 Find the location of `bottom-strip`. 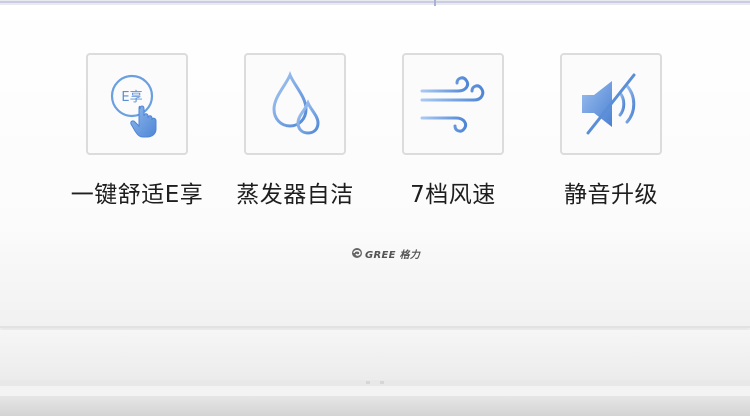

bottom-strip is located at coordinates (375, 406).